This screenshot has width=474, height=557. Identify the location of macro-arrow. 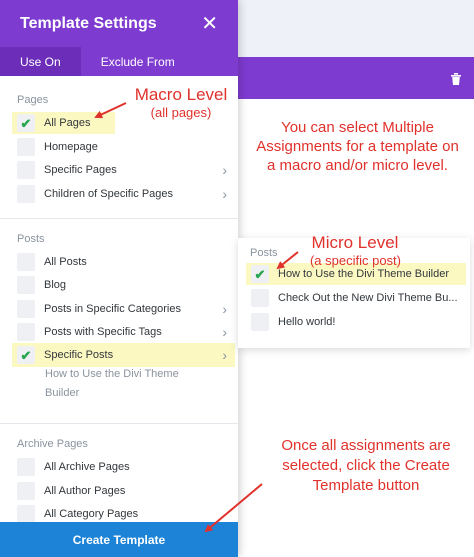
(110, 110).